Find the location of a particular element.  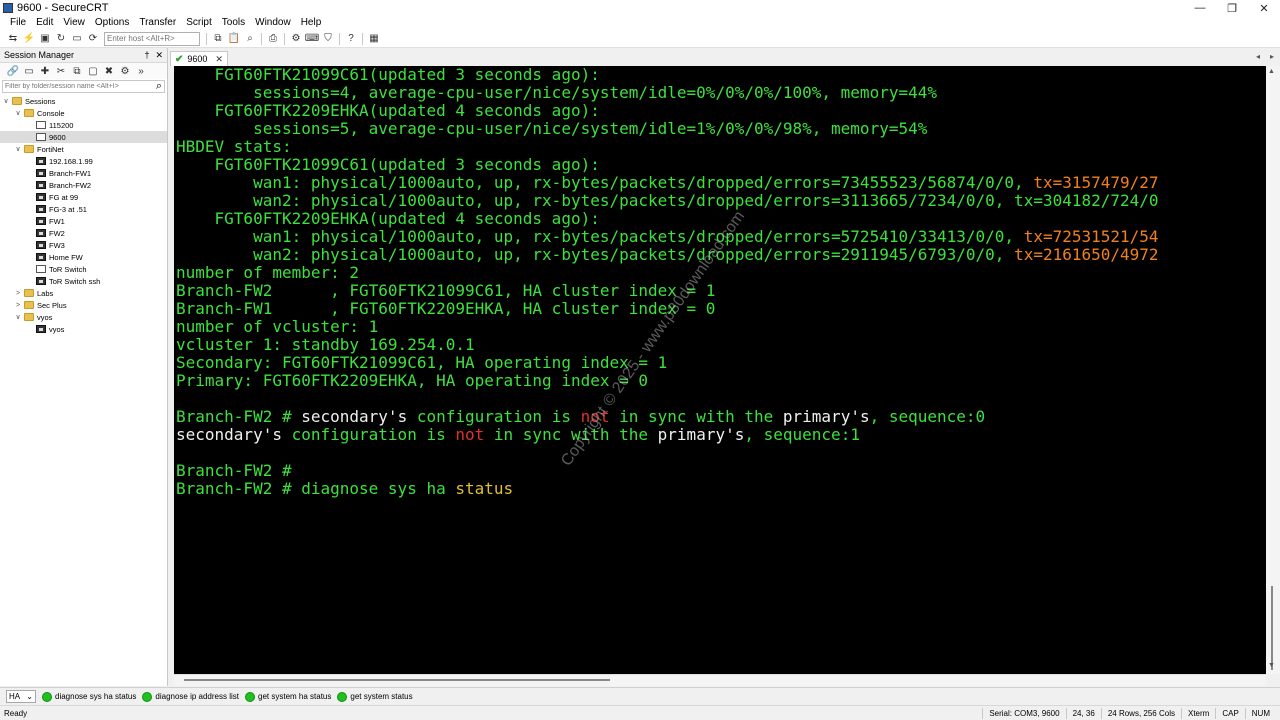

horizontal-scrollbar is located at coordinates (720, 680).